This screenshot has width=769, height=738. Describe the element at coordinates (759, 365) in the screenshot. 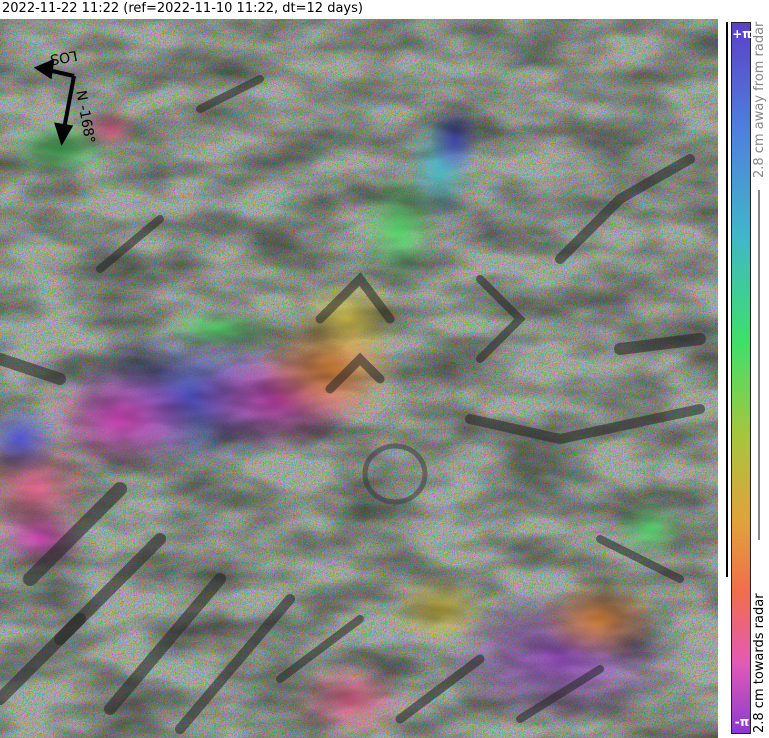

I see `away-indicator-line` at that location.